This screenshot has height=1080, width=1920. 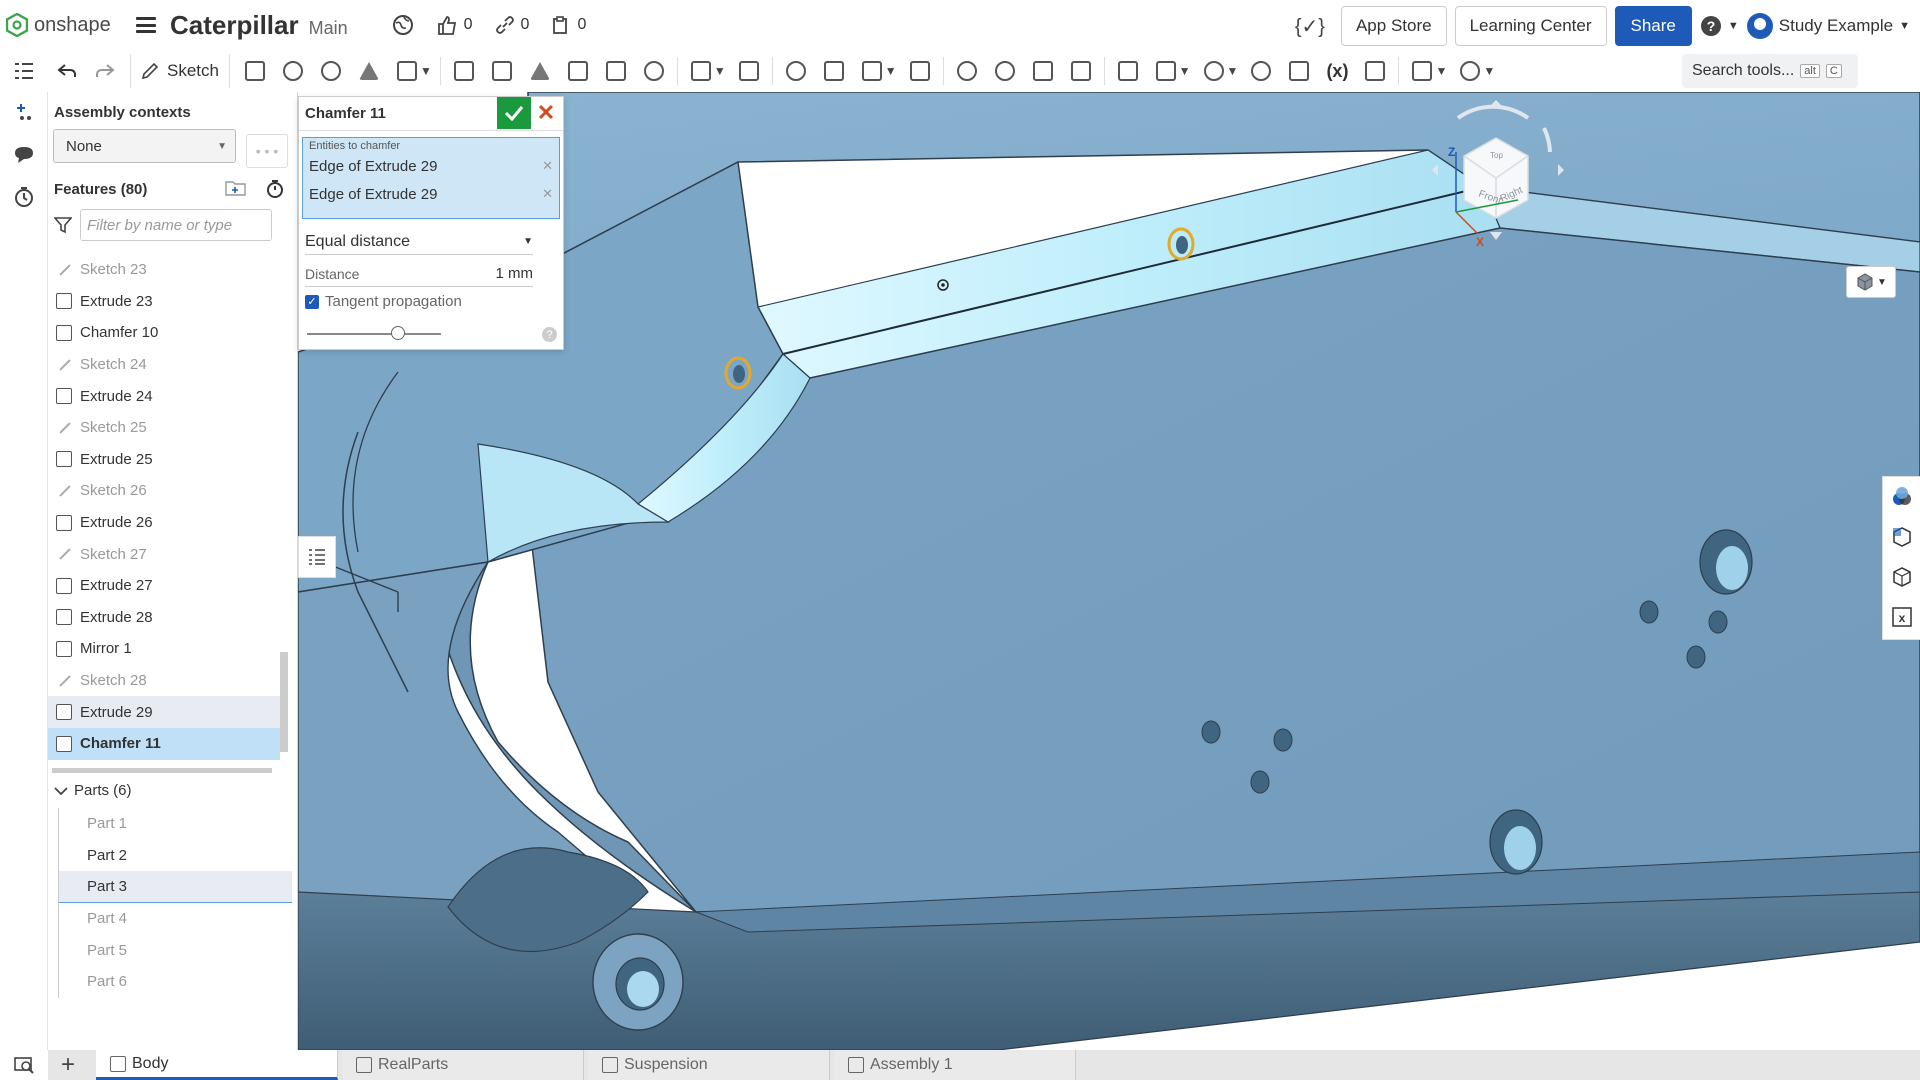 What do you see at coordinates (312, 301) in the screenshot?
I see `checkbox-checked-icon: ✓` at bounding box center [312, 301].